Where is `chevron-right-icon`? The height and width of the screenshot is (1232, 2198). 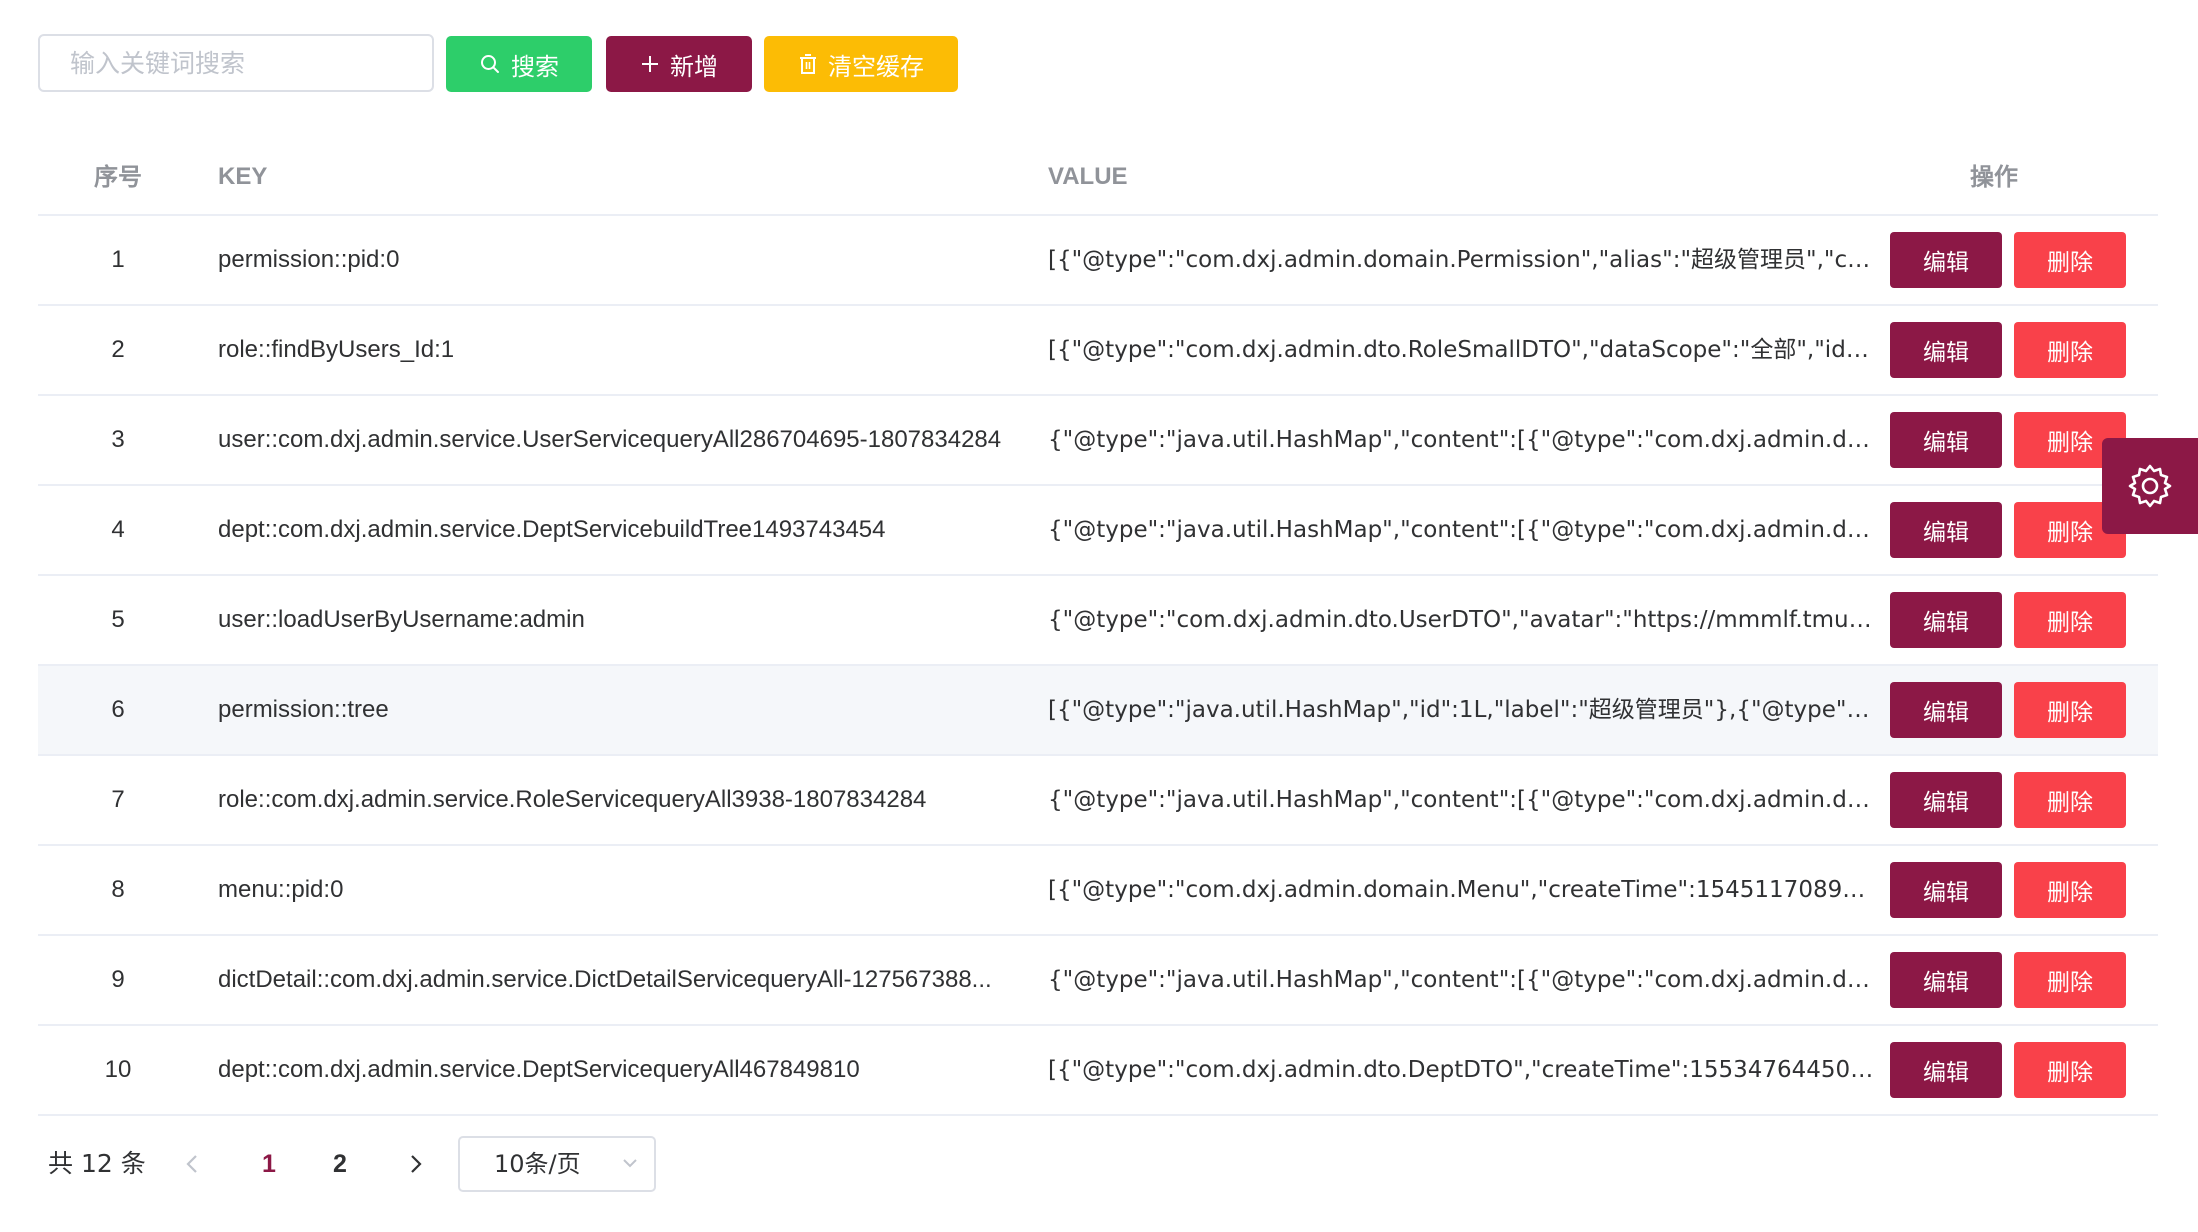 chevron-right-icon is located at coordinates (416, 1164).